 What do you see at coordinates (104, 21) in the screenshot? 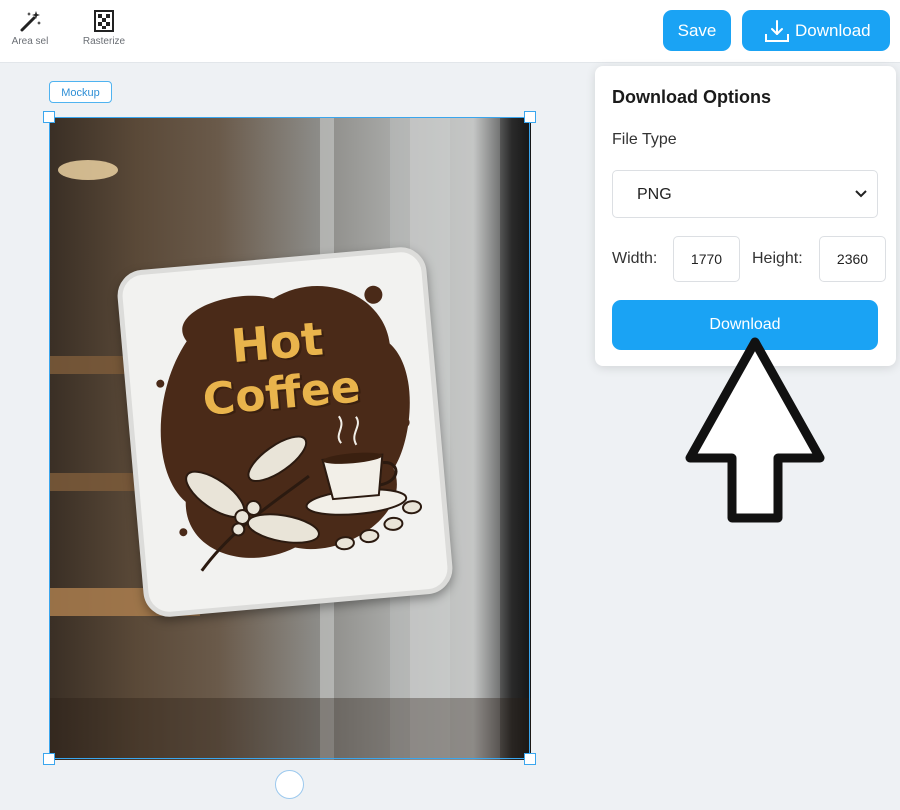
I see `rasterize-icon` at bounding box center [104, 21].